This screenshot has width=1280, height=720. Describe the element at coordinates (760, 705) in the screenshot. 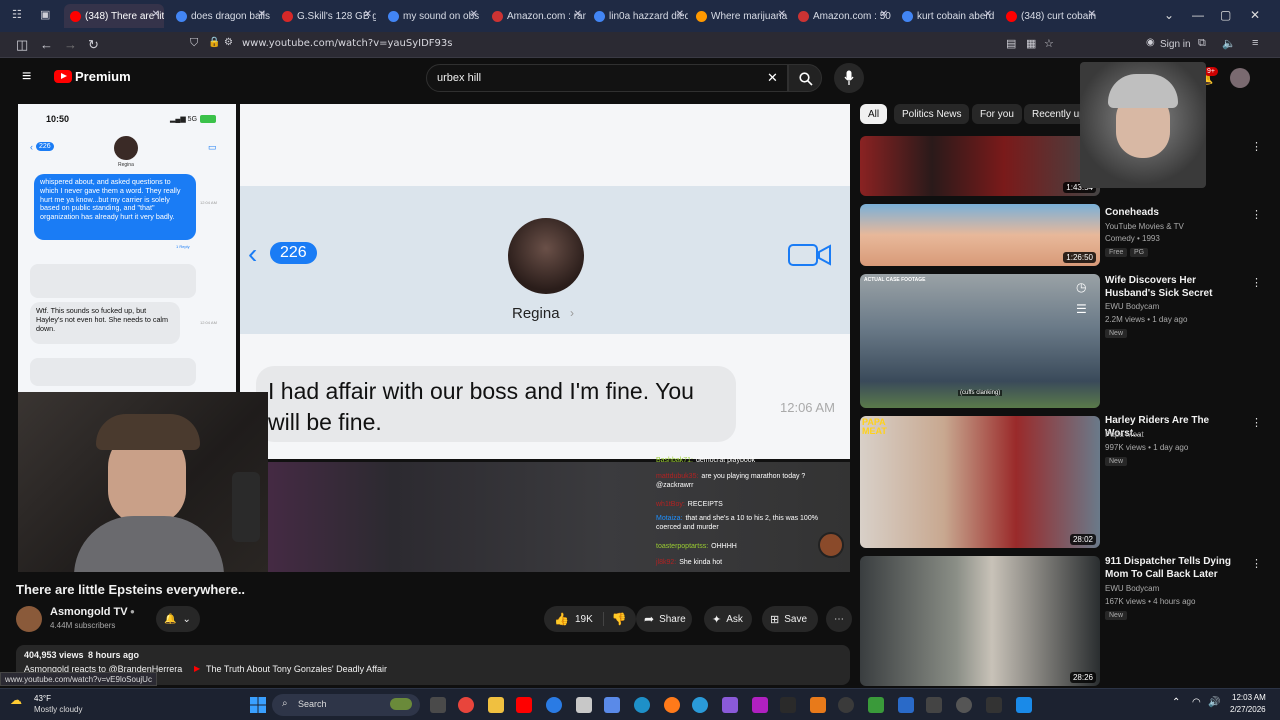

I see `app-icon-magenta` at that location.